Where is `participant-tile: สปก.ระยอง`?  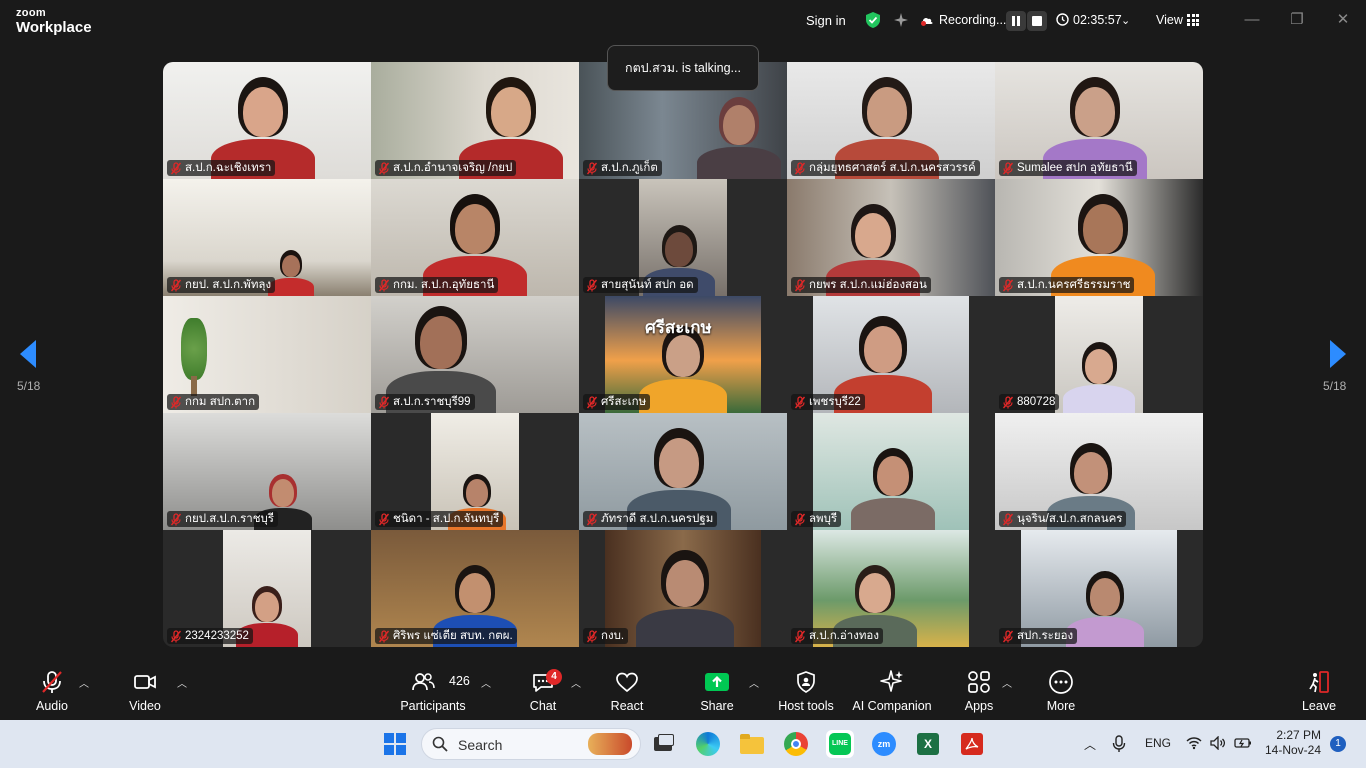 participant-tile: สปก.ระยอง is located at coordinates (1099, 588).